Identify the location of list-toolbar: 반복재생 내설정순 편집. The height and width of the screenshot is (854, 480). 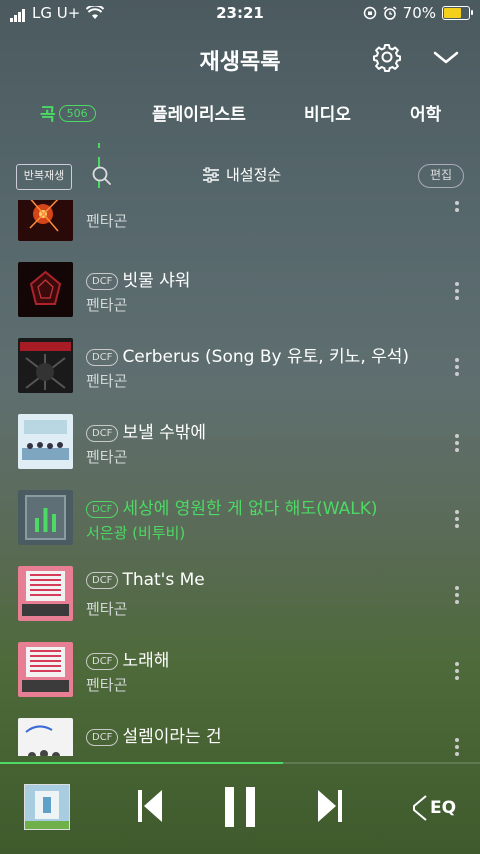
(240, 177).